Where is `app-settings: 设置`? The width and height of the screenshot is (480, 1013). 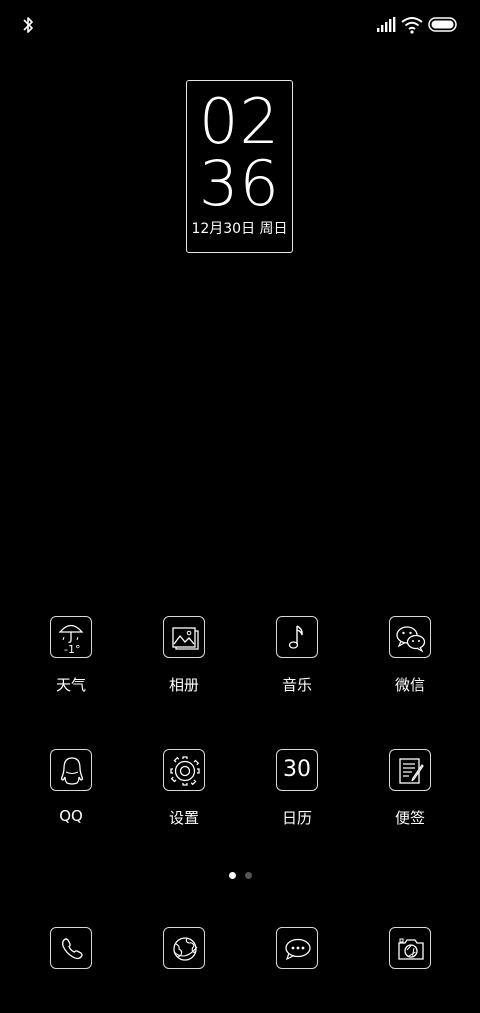
app-settings: 设置 is located at coordinates (184, 788).